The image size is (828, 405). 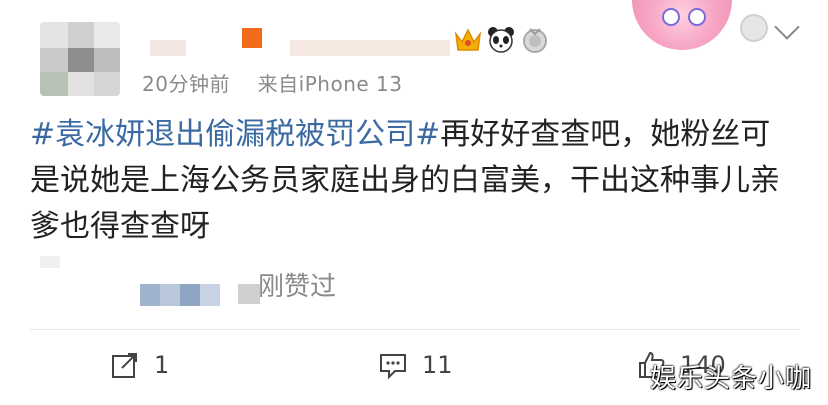 I want to click on hashtag-link: #袁冰妍退出偷漏税被罚公司#, so click(x=235, y=134).